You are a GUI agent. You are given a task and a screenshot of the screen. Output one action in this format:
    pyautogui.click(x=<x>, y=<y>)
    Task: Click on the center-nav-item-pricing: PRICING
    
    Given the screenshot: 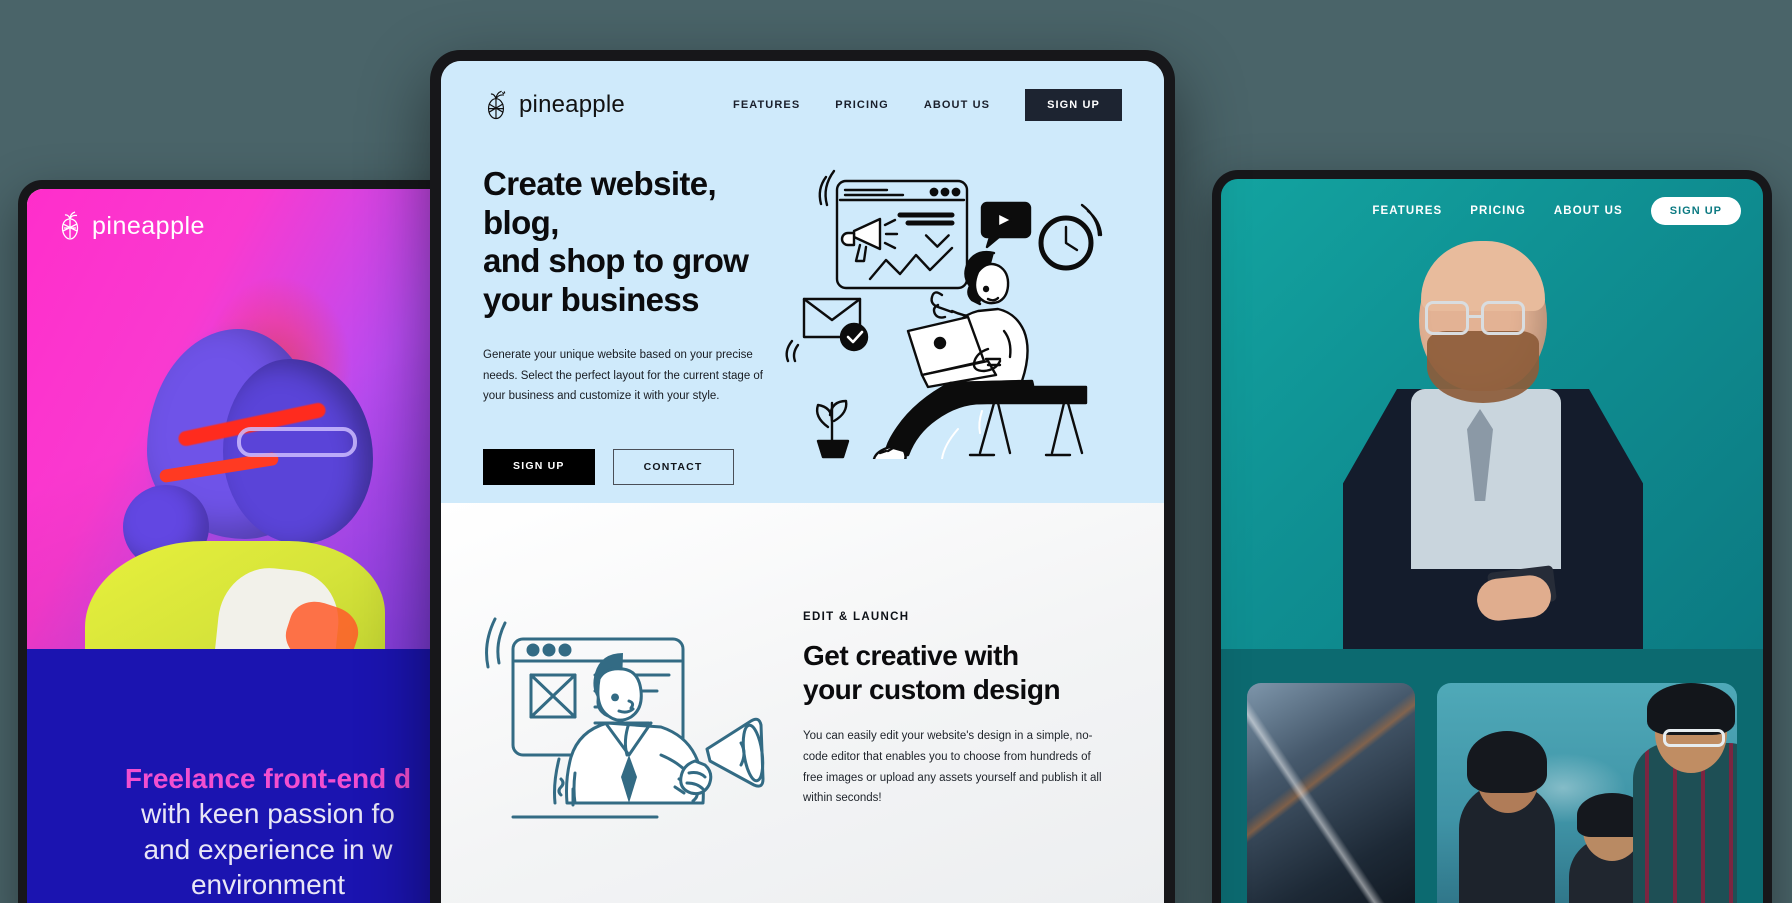 What is the action you would take?
    pyautogui.click(x=862, y=105)
    